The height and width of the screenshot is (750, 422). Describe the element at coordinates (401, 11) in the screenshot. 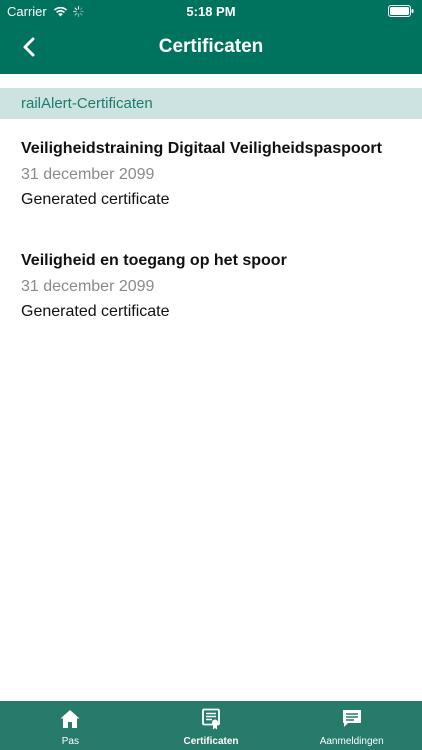

I see `battery-icon` at that location.